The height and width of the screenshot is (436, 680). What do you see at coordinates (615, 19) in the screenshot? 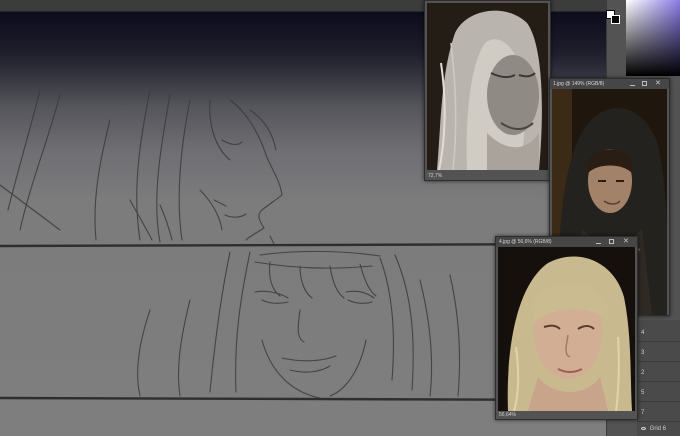
I see `background-color-swatch` at bounding box center [615, 19].